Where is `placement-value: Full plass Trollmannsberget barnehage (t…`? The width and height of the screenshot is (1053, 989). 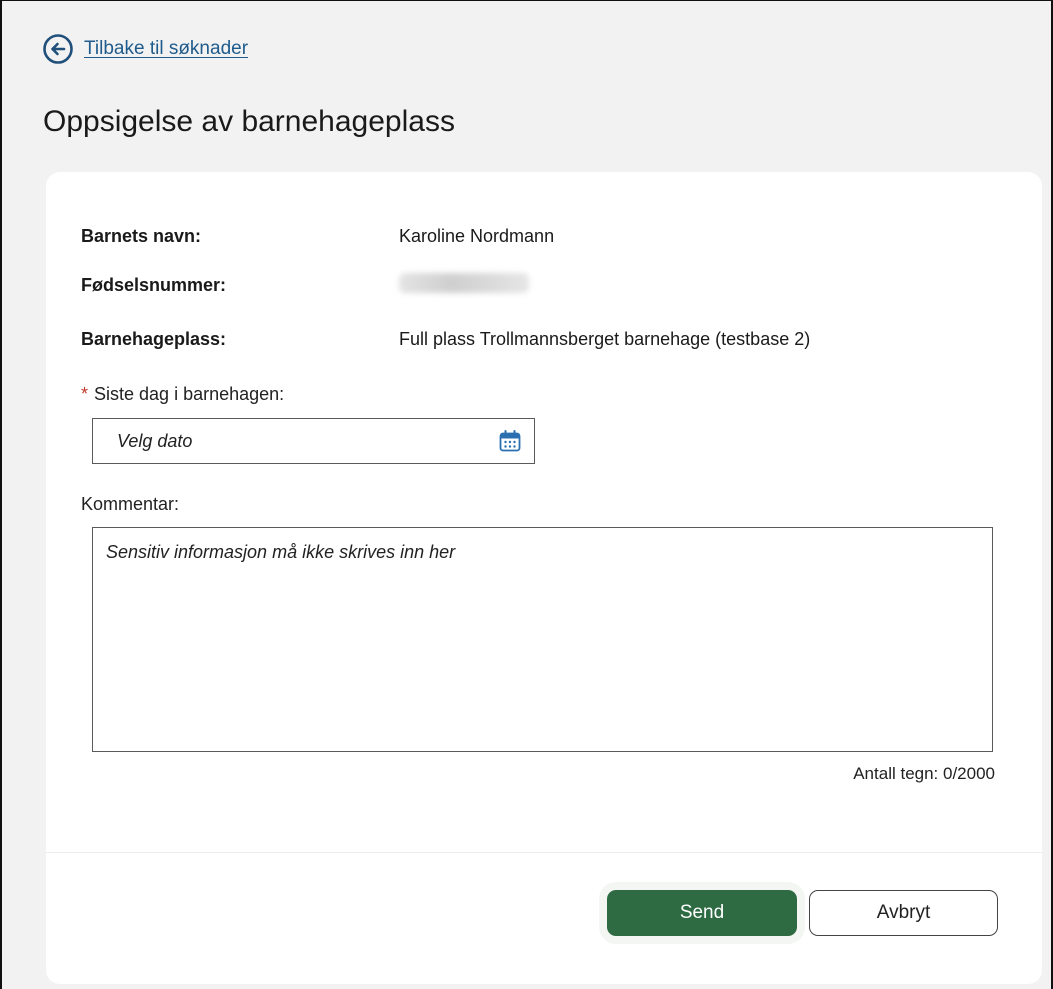
placement-value: Full plass Trollmannsberget barnehage (t… is located at coordinates (605, 339).